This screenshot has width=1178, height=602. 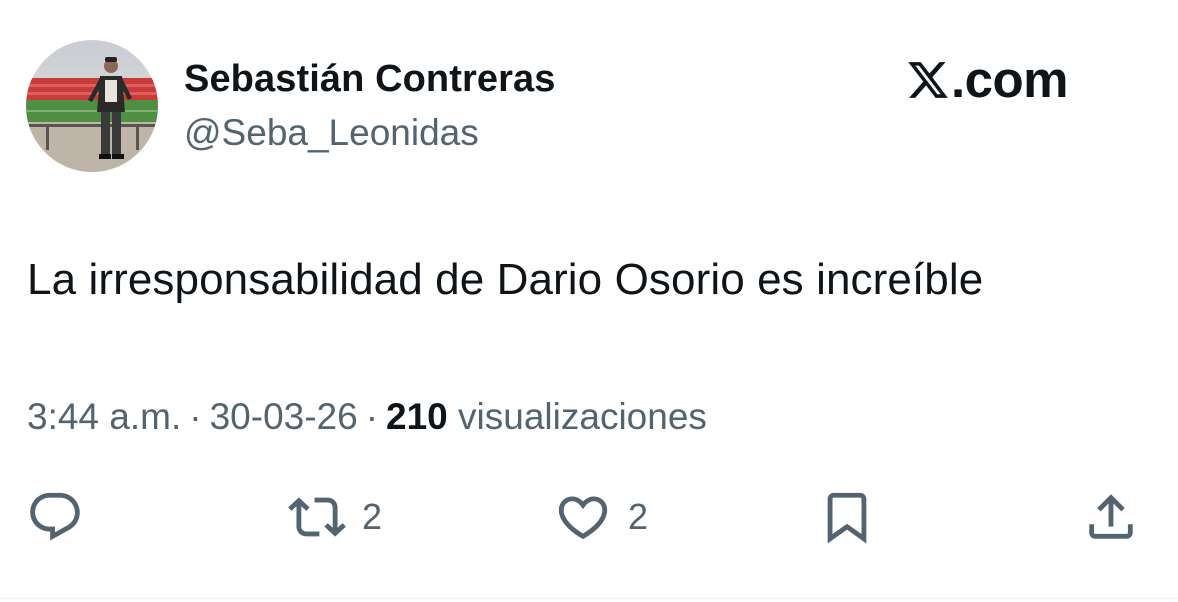 I want to click on avatar-photo-icon, so click(x=92, y=106).